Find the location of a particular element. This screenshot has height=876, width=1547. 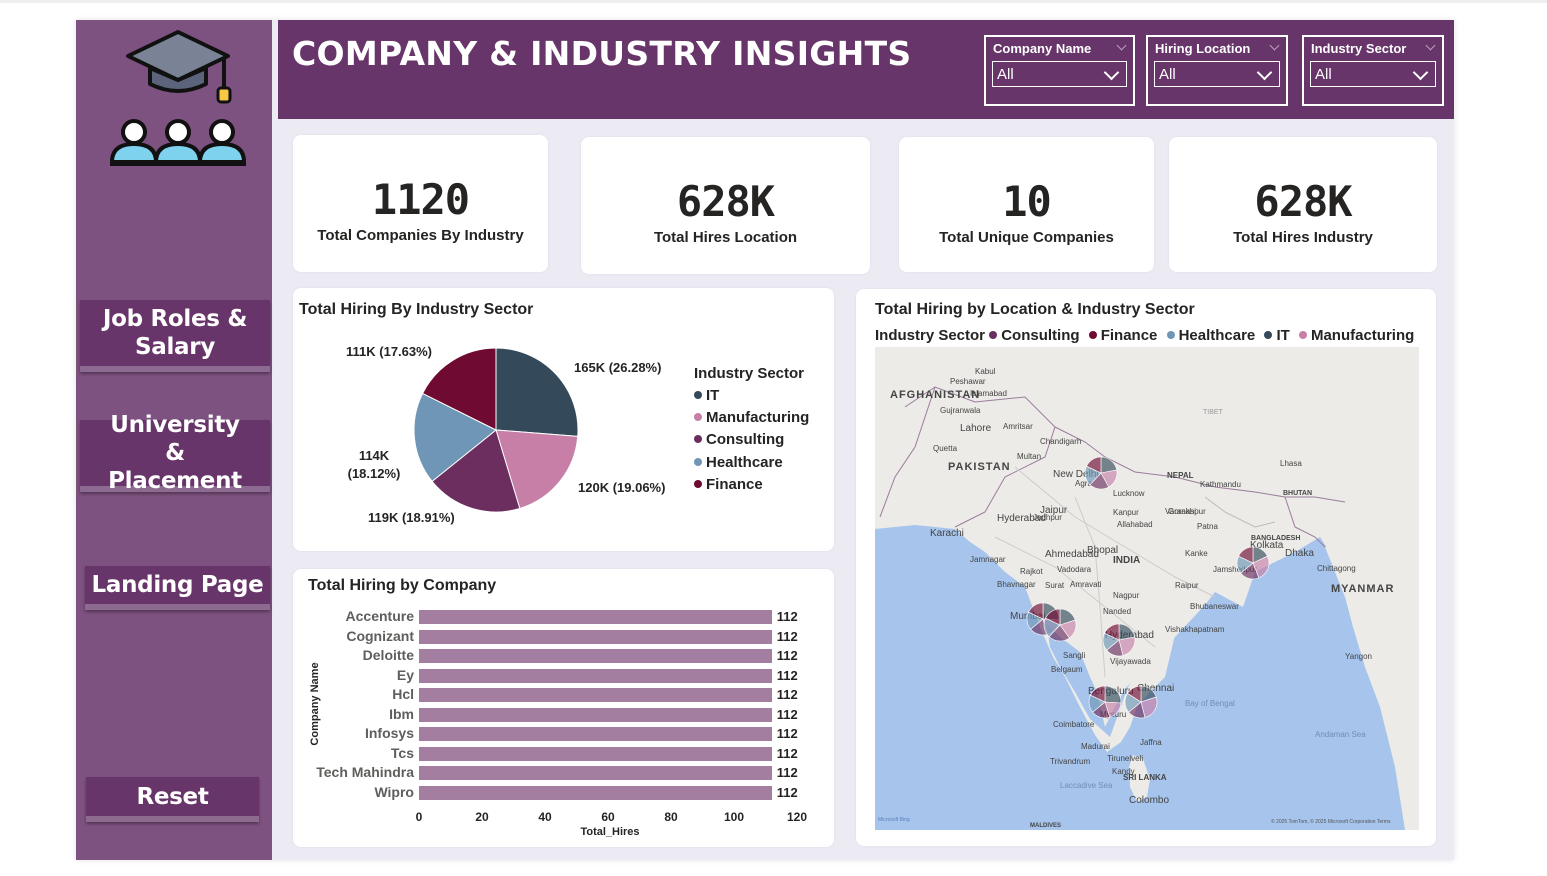

bar-category-label: Tech Mahindra is located at coordinates (365, 772).